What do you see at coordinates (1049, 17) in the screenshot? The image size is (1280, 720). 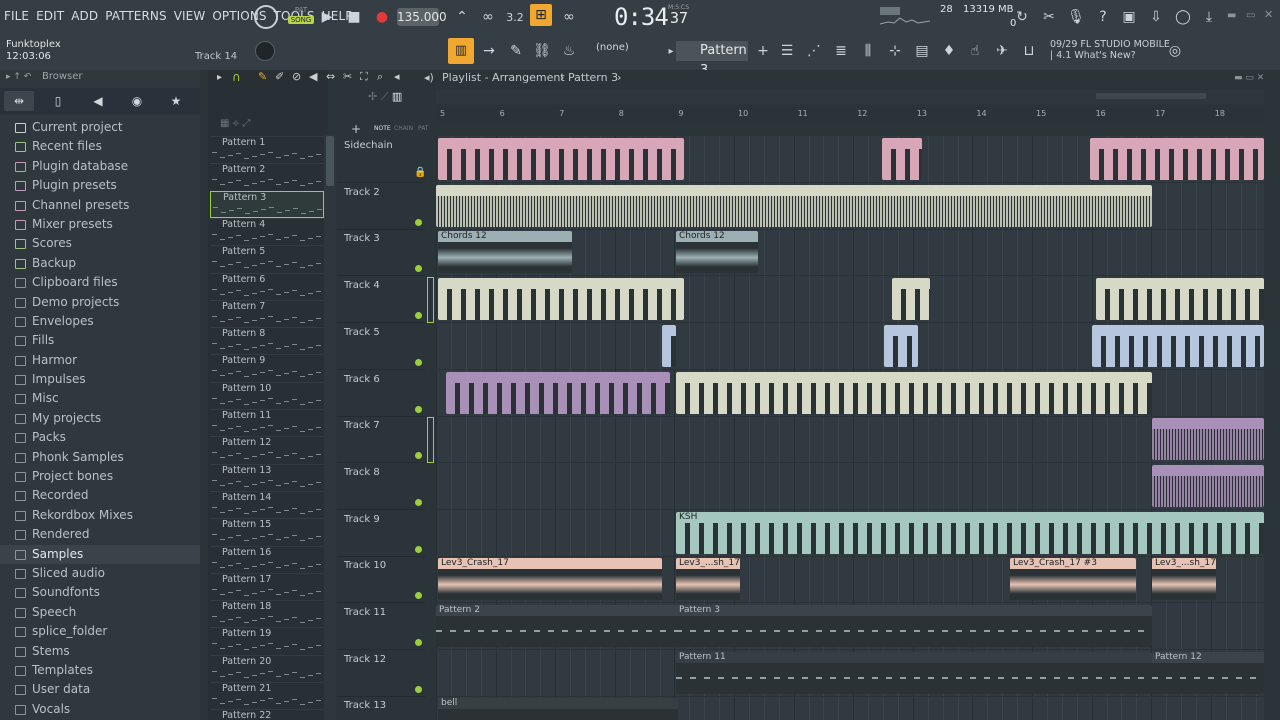 I see `cut-tool-icon: ✂` at bounding box center [1049, 17].